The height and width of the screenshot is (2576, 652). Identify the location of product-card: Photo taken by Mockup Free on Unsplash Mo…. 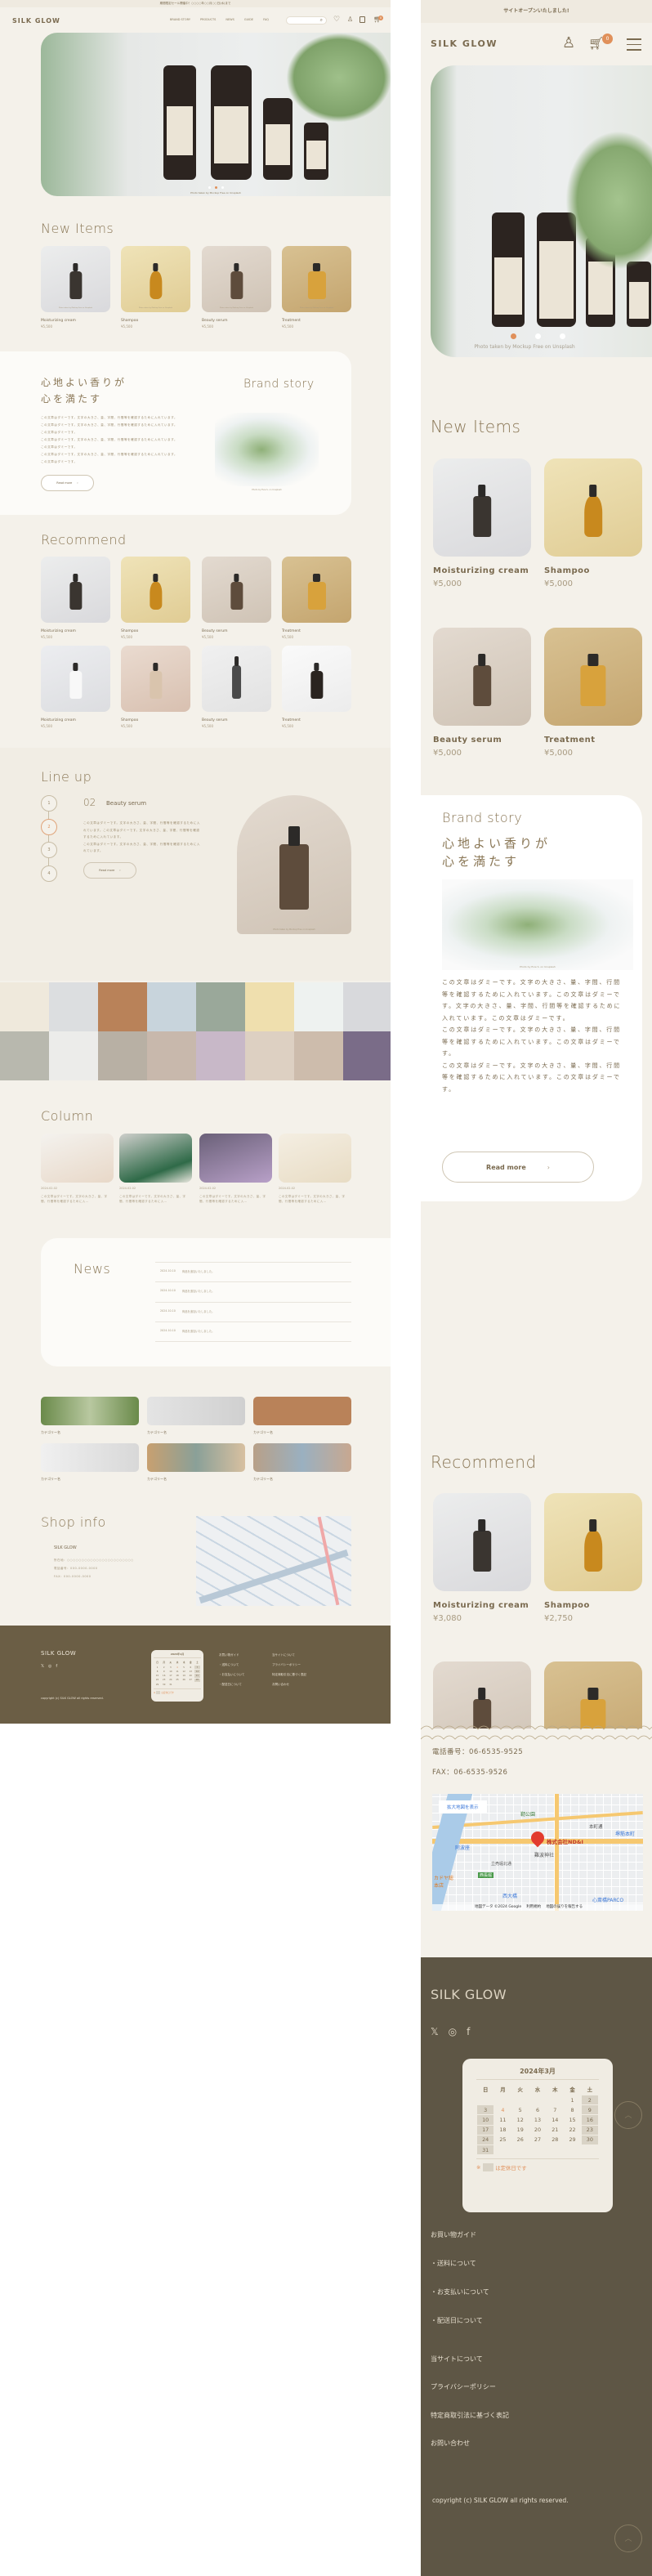
(75, 287).